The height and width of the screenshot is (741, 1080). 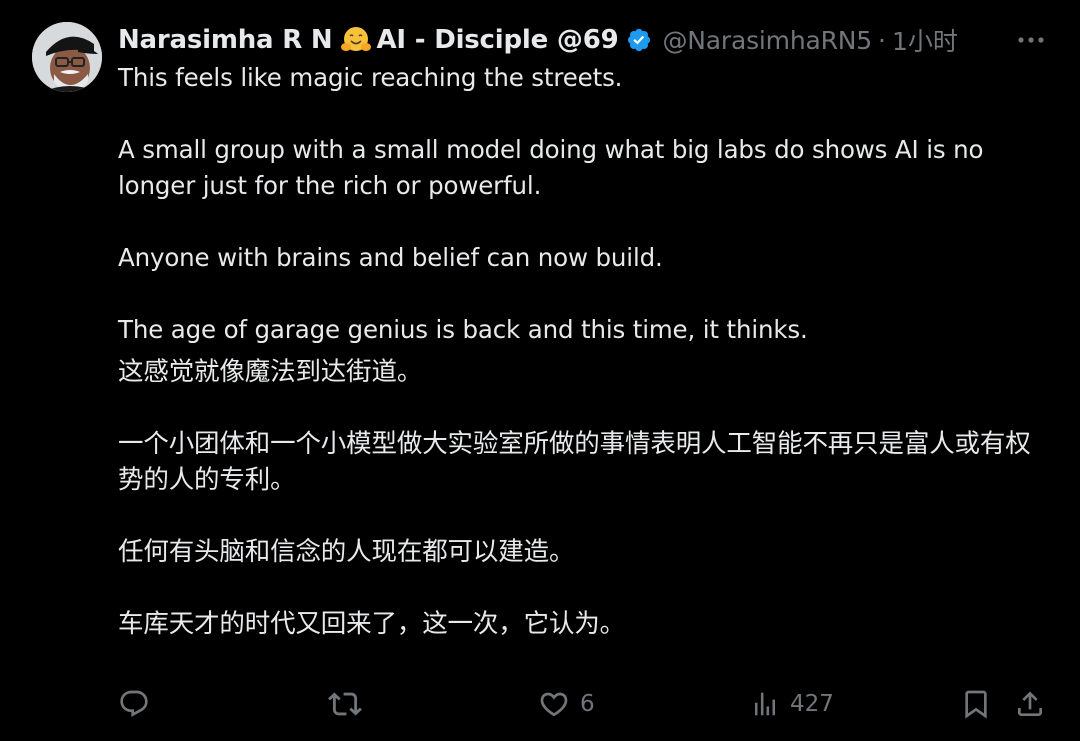 I want to click on more-dots-icon, so click(x=1031, y=40).